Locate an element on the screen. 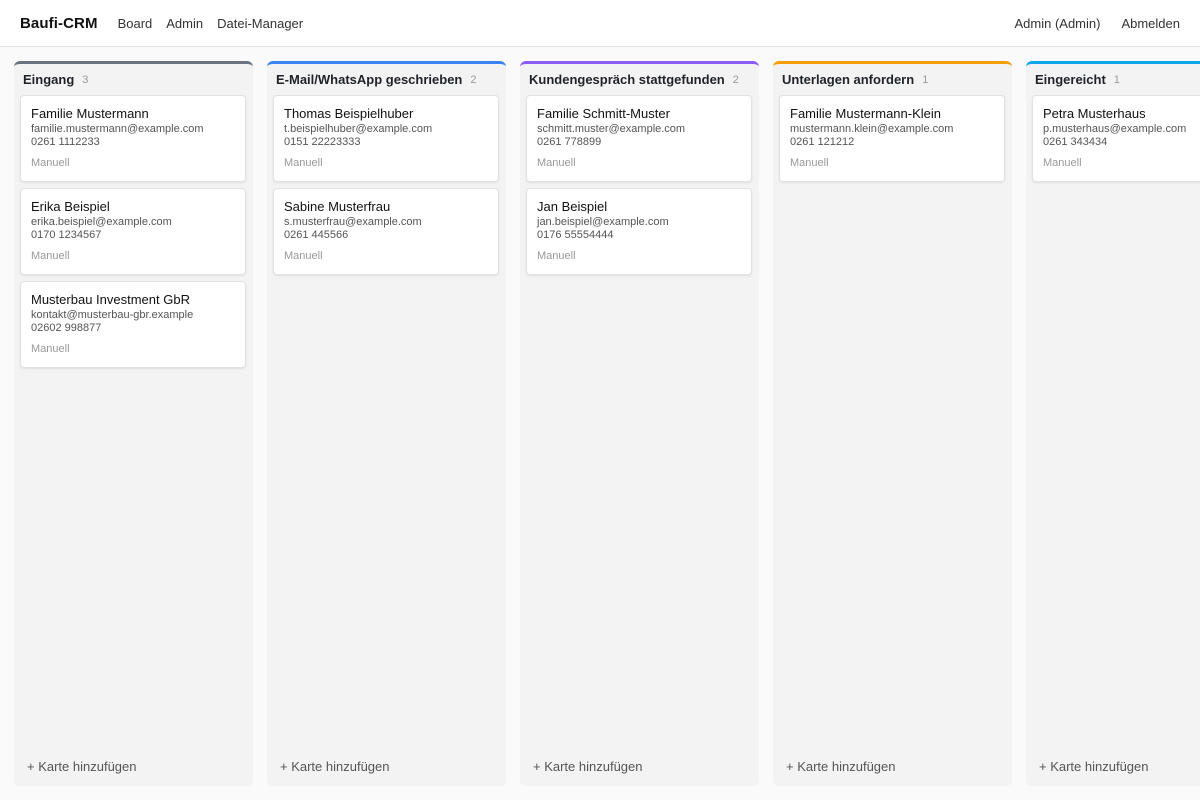 This screenshot has height=800, width=1200. card-name: Musterbau Investment GbR is located at coordinates (110, 299).